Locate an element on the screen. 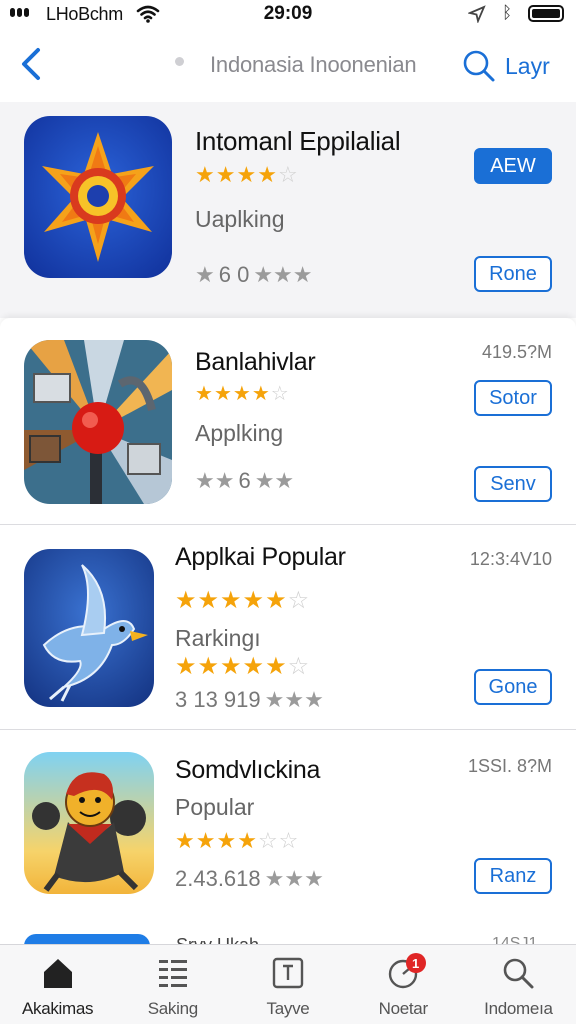 Image resolution: width=576 pixels, height=1024 pixels. app-subtitle: Applking is located at coordinates (239, 433).